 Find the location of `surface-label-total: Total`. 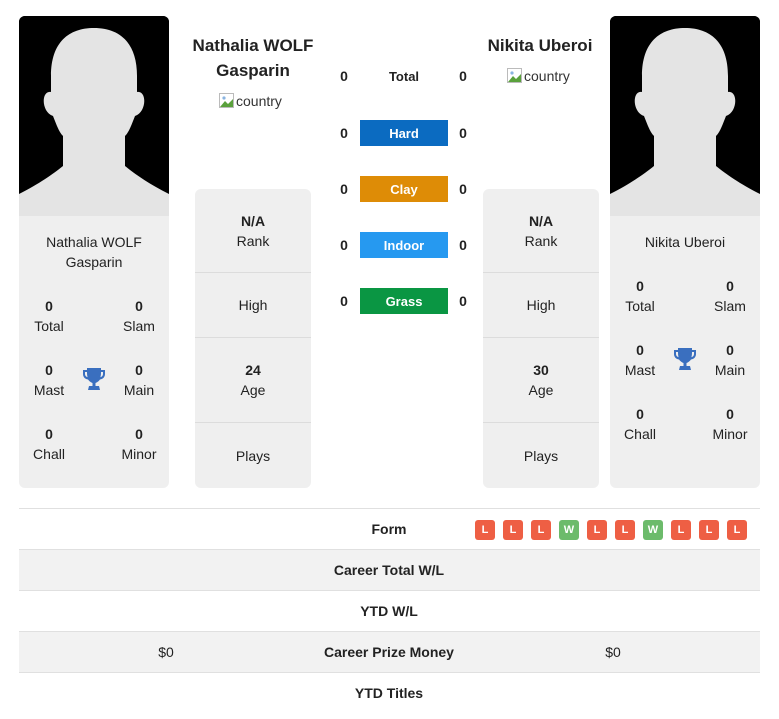

surface-label-total: Total is located at coordinates (404, 76).